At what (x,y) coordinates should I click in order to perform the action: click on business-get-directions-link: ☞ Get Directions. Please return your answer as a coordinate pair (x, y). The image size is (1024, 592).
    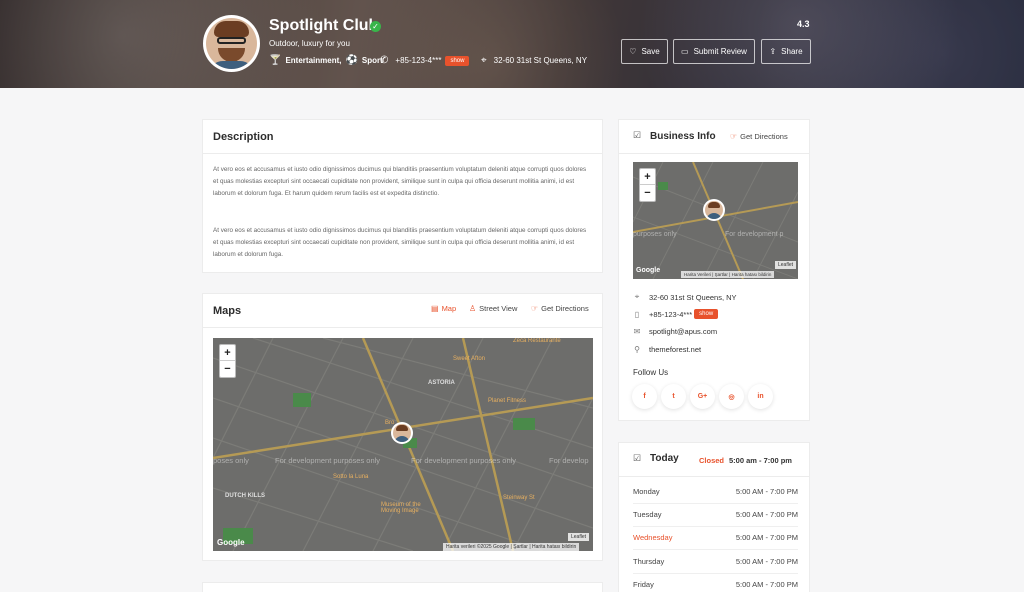
    Looking at the image, I should click on (759, 136).